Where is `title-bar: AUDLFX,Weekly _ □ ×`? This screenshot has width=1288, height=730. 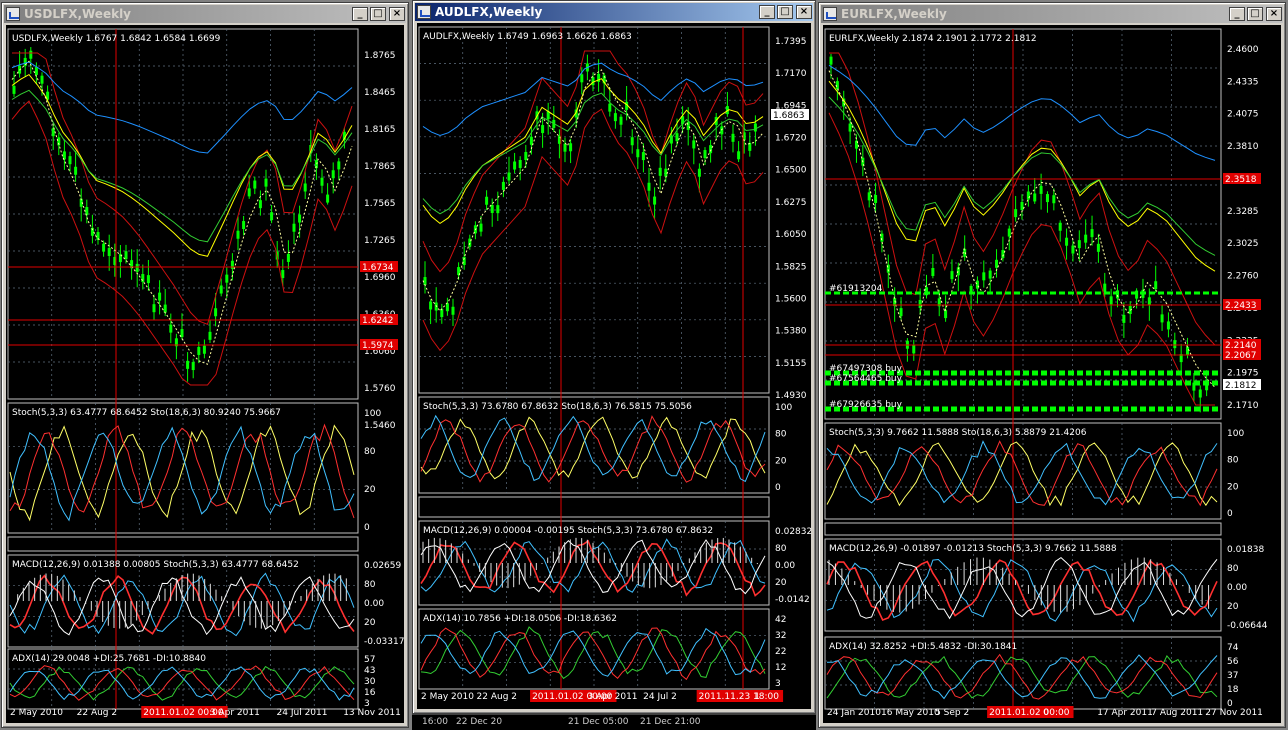
title-bar: AUDLFX,Weekly _ □ × is located at coordinates (614, 12).